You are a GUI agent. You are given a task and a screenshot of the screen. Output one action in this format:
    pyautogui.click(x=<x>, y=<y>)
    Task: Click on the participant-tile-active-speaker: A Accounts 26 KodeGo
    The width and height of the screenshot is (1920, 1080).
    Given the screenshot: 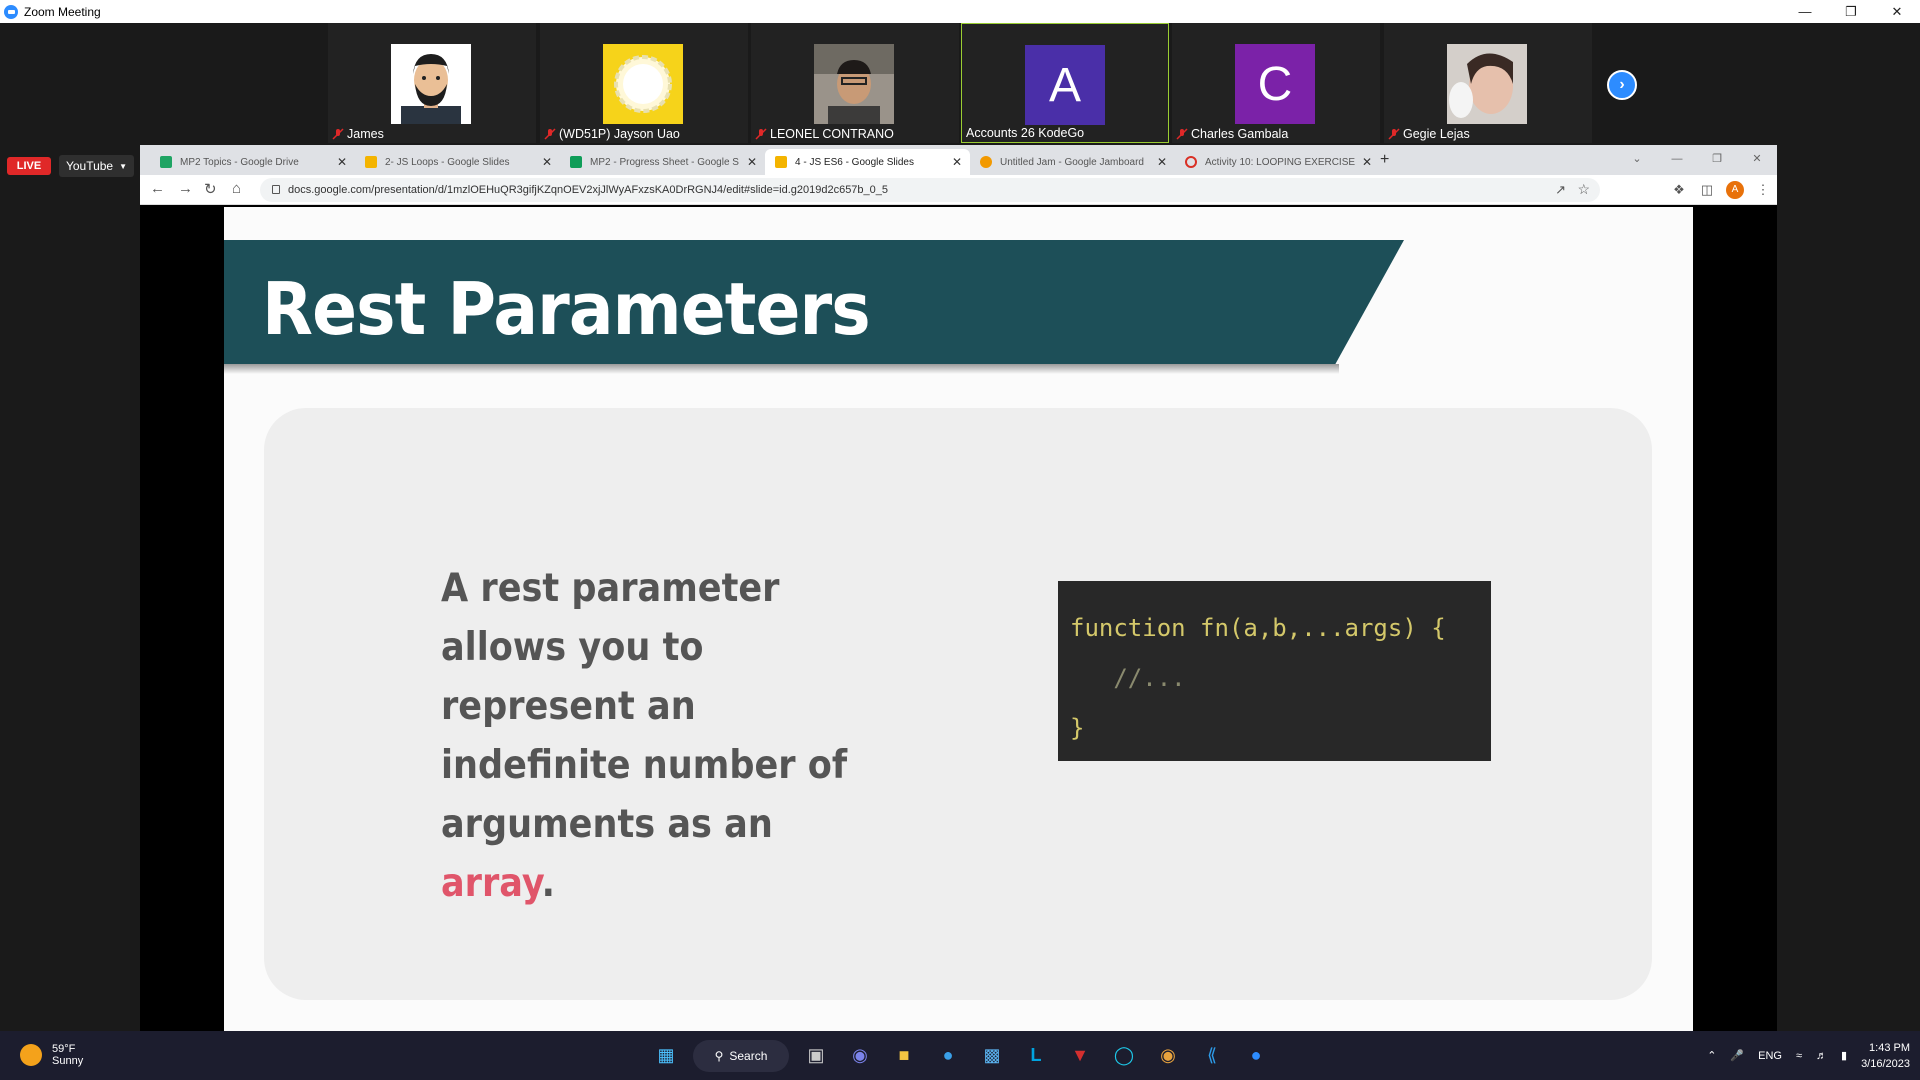 What is the action you would take?
    pyautogui.click(x=1065, y=83)
    